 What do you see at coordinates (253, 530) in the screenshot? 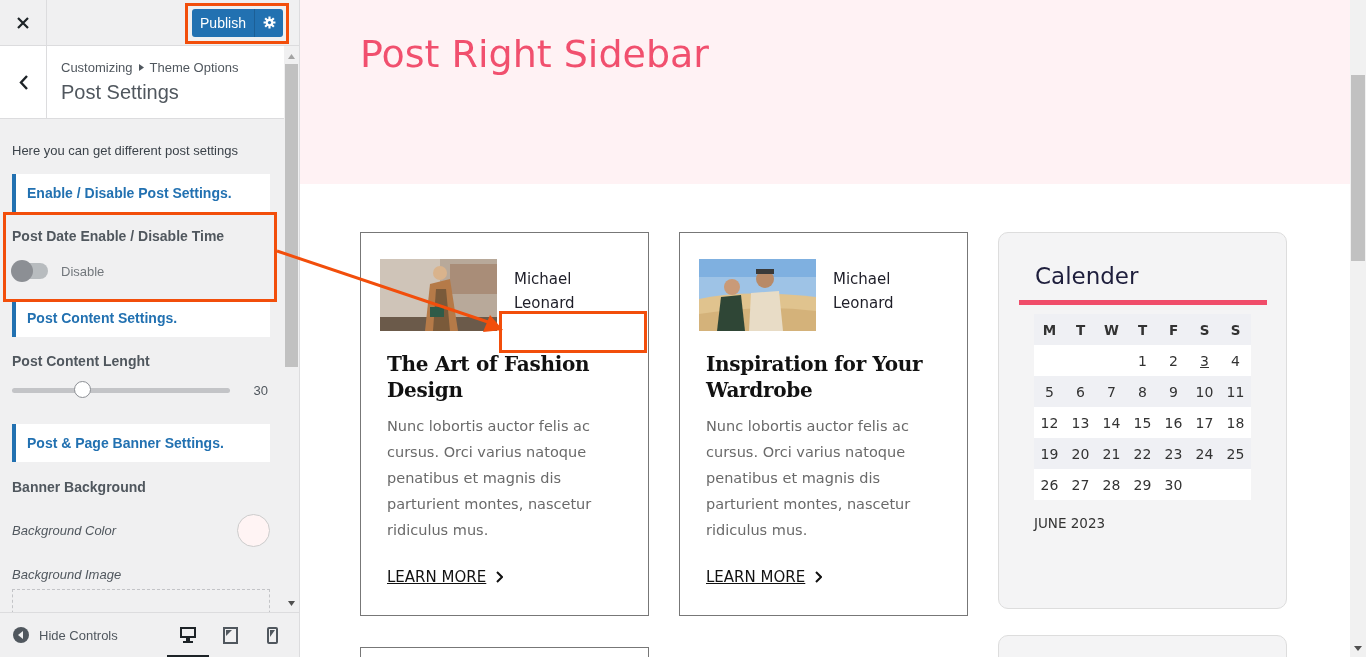
I see `color-swatch` at bounding box center [253, 530].